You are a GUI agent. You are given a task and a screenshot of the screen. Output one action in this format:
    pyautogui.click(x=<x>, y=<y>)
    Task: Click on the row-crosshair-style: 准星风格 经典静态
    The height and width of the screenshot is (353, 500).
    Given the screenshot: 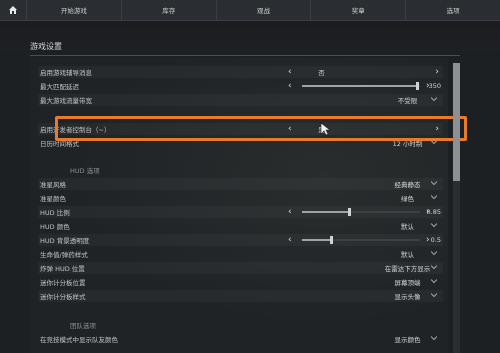 What is the action you would take?
    pyautogui.click(x=240, y=184)
    